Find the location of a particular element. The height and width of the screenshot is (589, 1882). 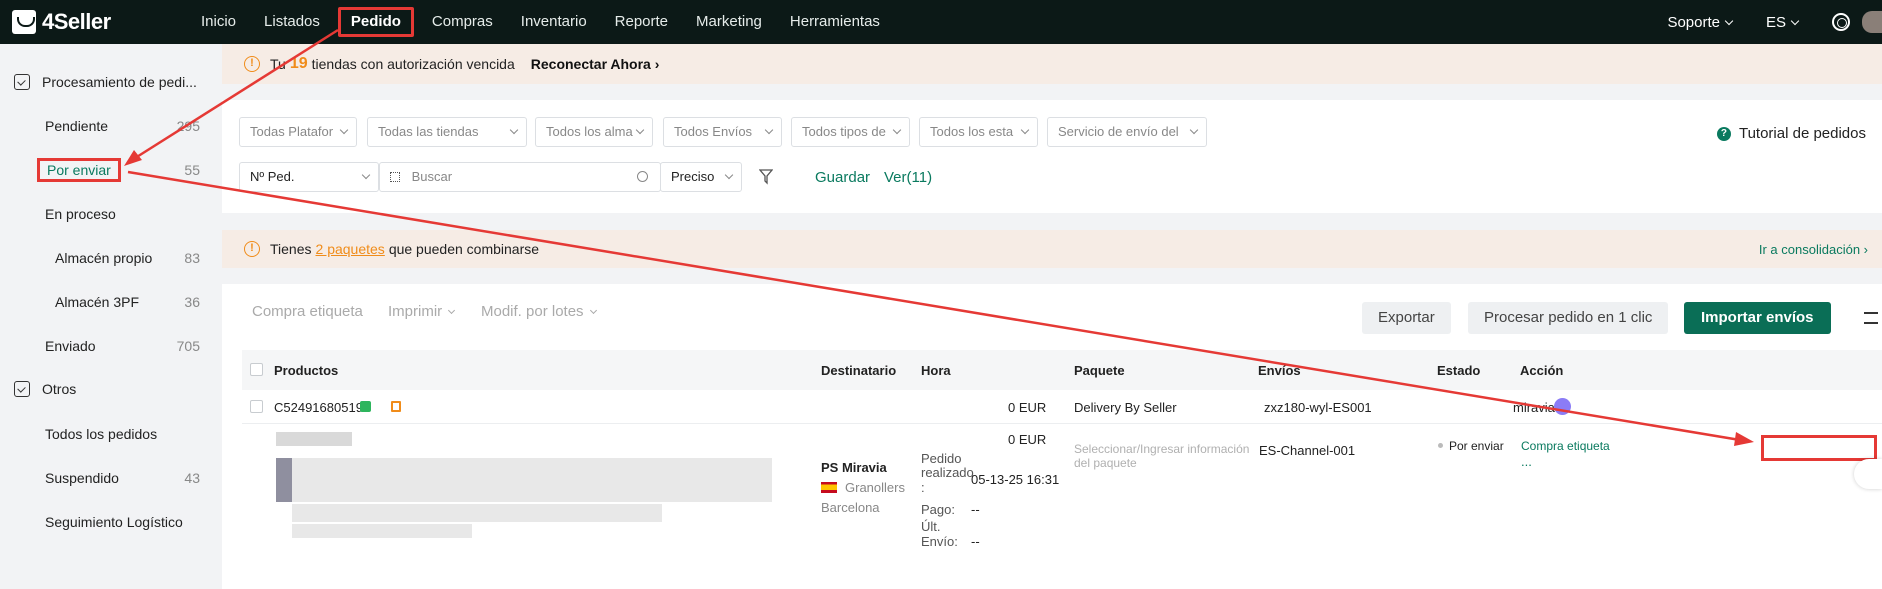

select-value: Todas Platafor is located at coordinates (292, 131).